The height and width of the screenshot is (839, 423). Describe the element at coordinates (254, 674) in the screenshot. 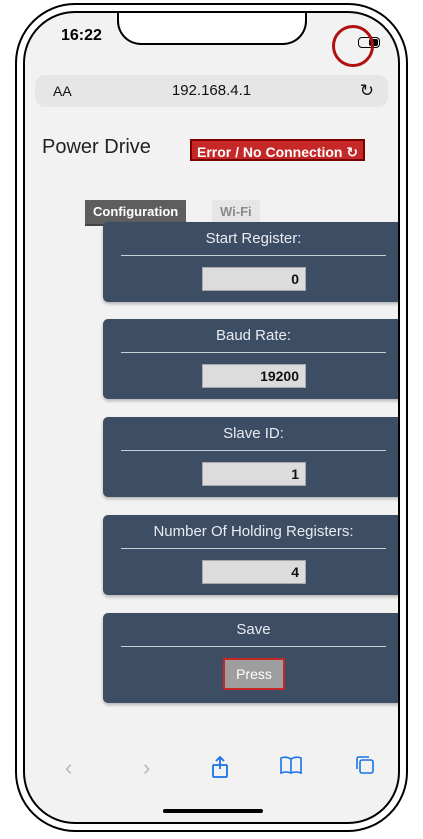

I see `save-press-button: Press` at that location.